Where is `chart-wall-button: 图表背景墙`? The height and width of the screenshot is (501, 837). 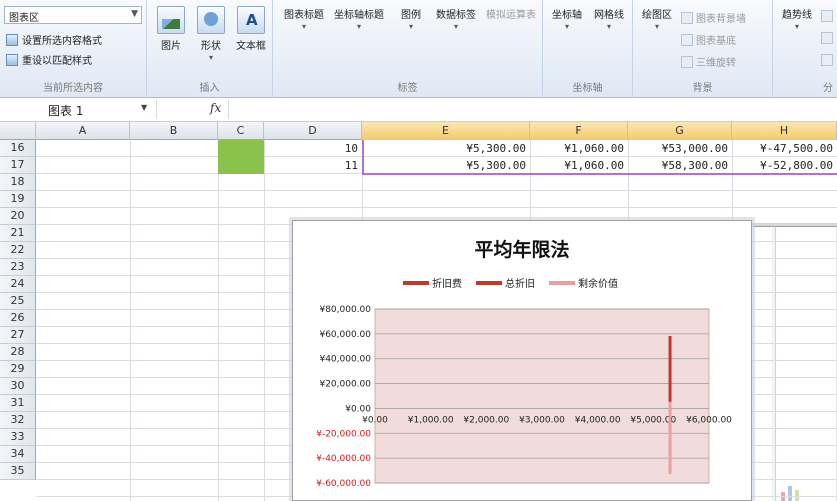
chart-wall-button: 图表背景墙 is located at coordinates (713, 17).